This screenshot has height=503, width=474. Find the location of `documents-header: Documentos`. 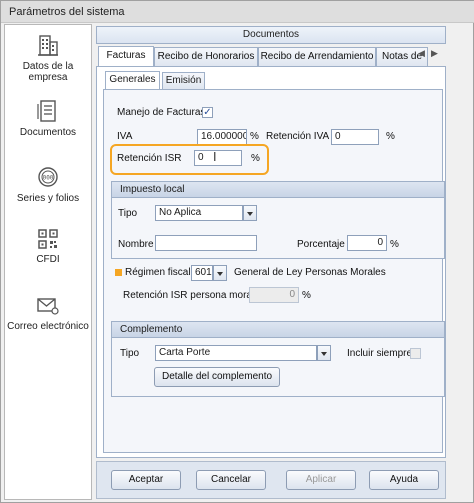

documents-header: Documentos is located at coordinates (271, 35).